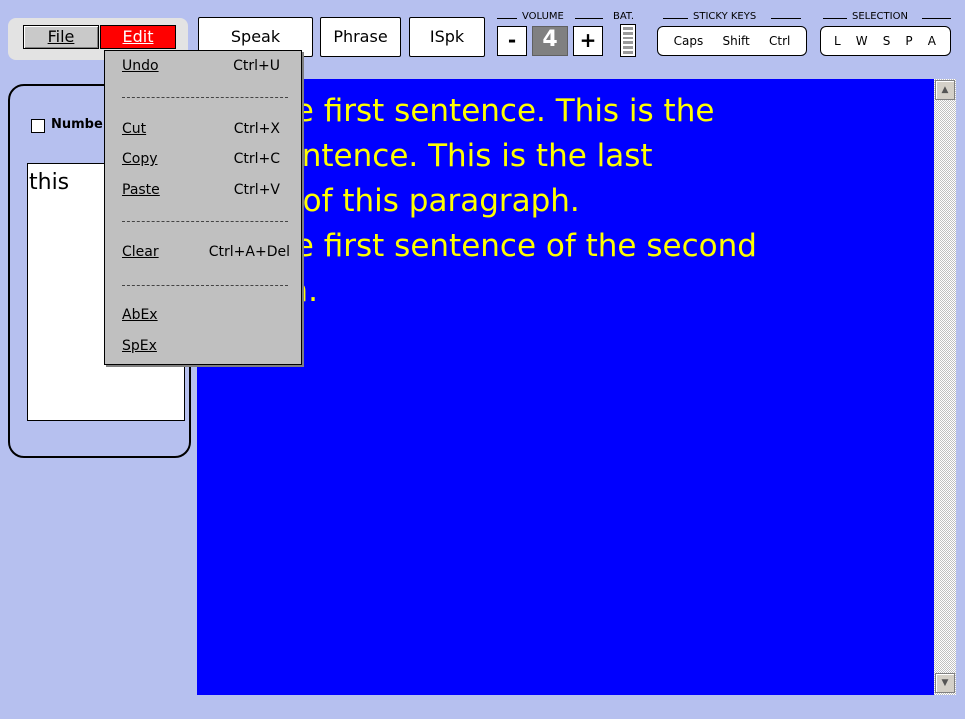 This screenshot has height=719, width=965. Describe the element at coordinates (880, 16) in the screenshot. I see `selection-label: SELECTION` at that location.